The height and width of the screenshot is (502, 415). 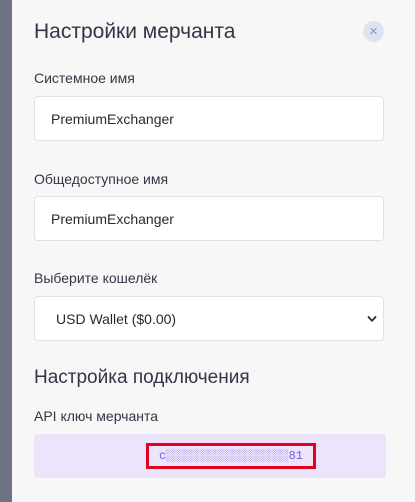 What do you see at coordinates (135, 31) in the screenshot?
I see `panel-title: Настройки мерчанта` at bounding box center [135, 31].